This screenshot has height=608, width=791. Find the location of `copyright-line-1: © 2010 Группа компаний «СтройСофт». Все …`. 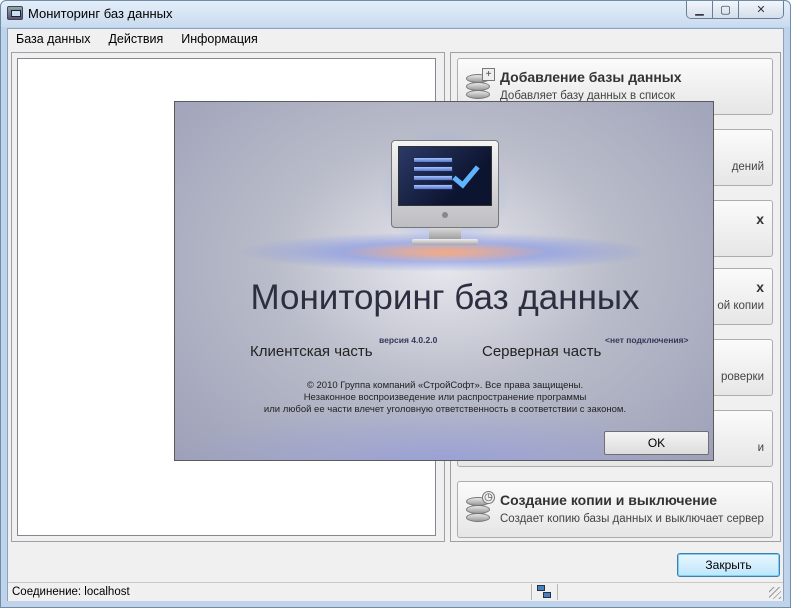

copyright-line-1: © 2010 Группа компаний «СтройСофт». Все … is located at coordinates (445, 385).